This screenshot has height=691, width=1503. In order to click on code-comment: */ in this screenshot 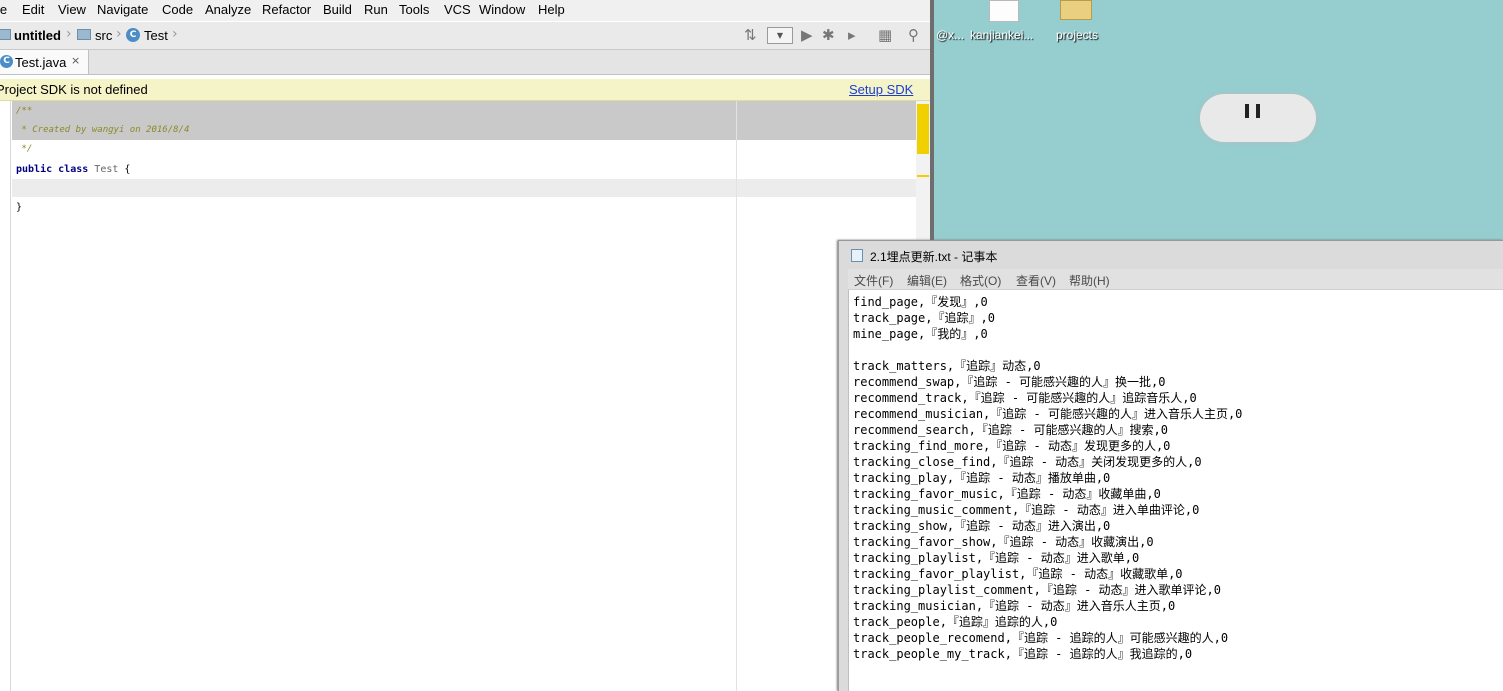, I will do `click(24, 149)`.